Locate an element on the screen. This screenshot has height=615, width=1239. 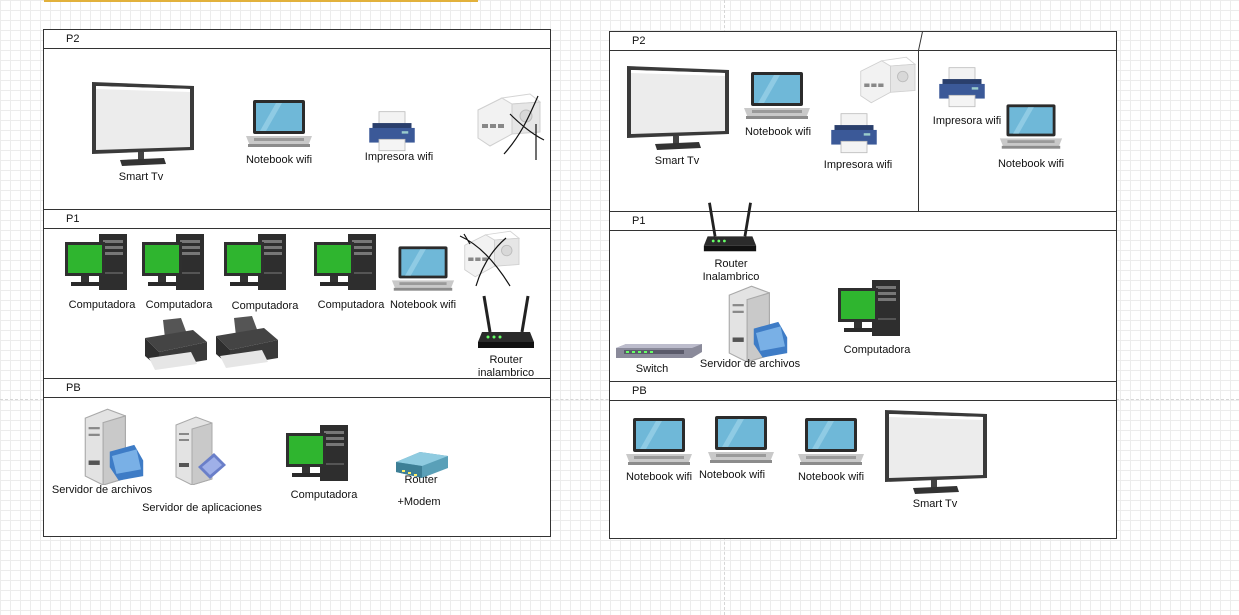
right-floor-pb-header: PB is located at coordinates (863, 391).